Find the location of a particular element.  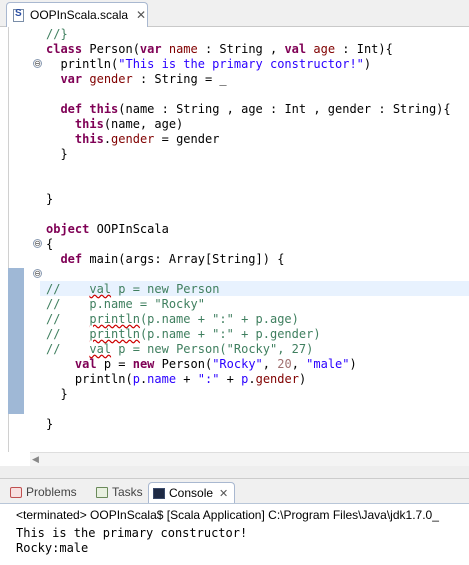

code-line: { is located at coordinates (49, 244).